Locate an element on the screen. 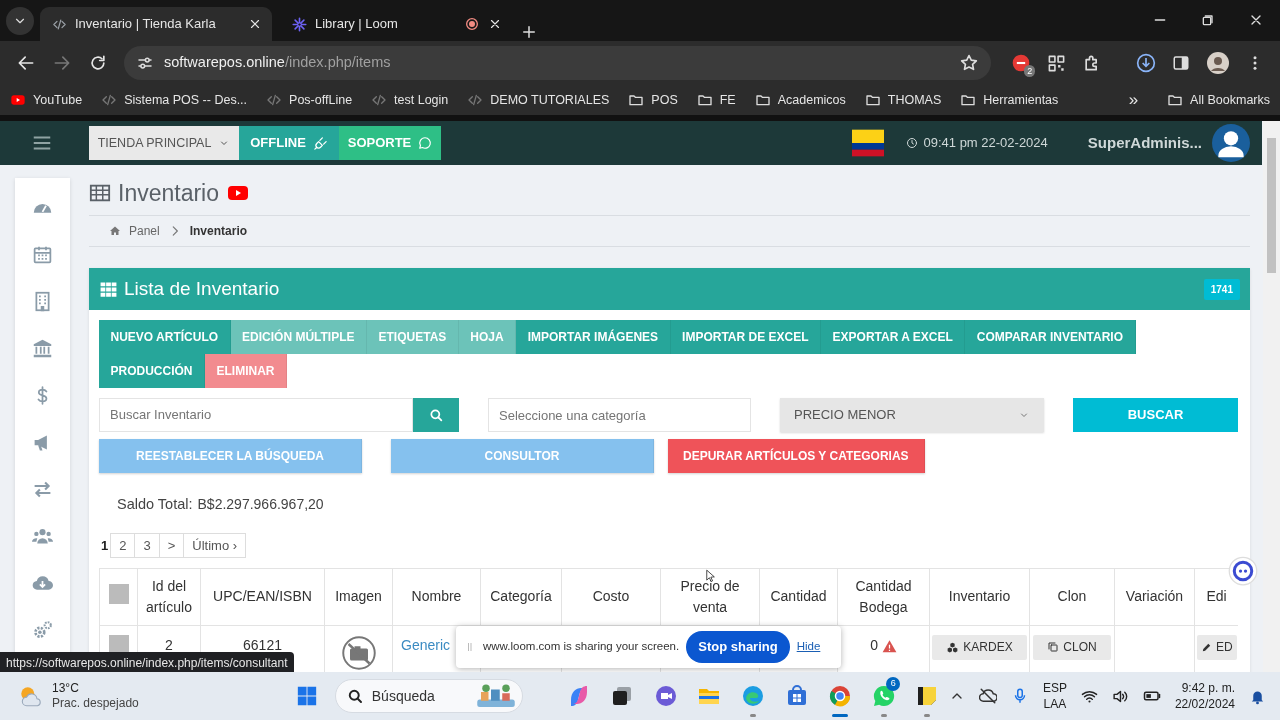 This screenshot has width=1280, height=720. profile-avatar-icon is located at coordinates (1218, 63).